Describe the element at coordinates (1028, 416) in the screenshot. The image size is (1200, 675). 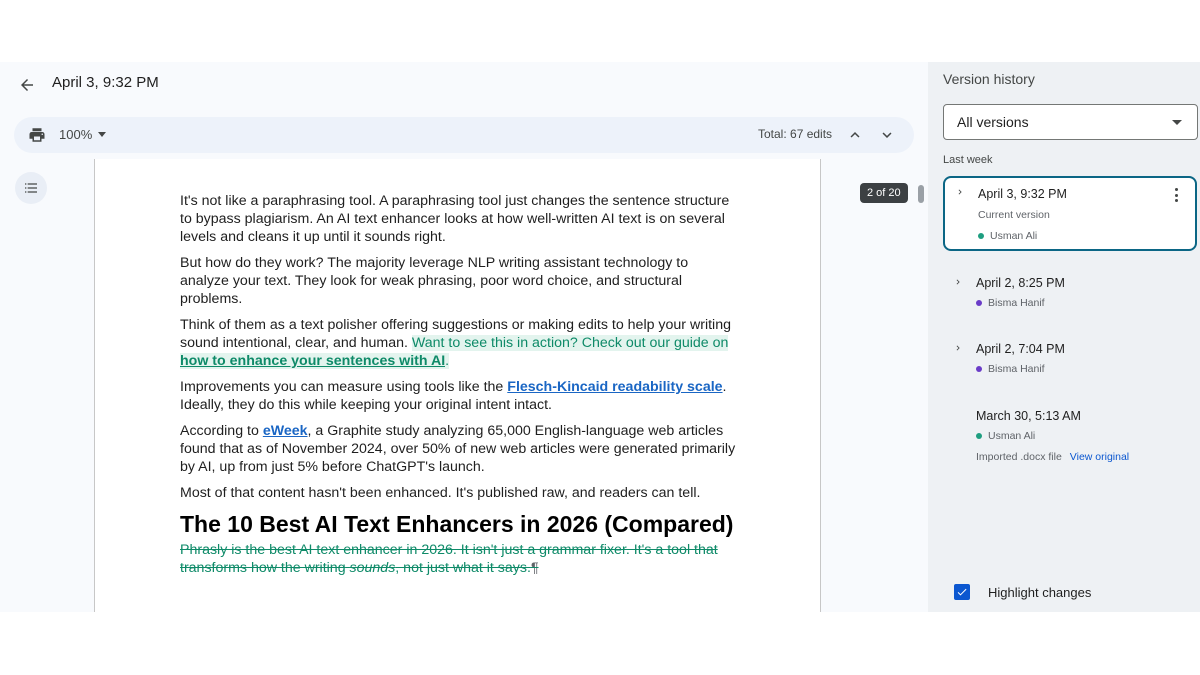
I see `version-date: March 30, 5:13 AM` at that location.